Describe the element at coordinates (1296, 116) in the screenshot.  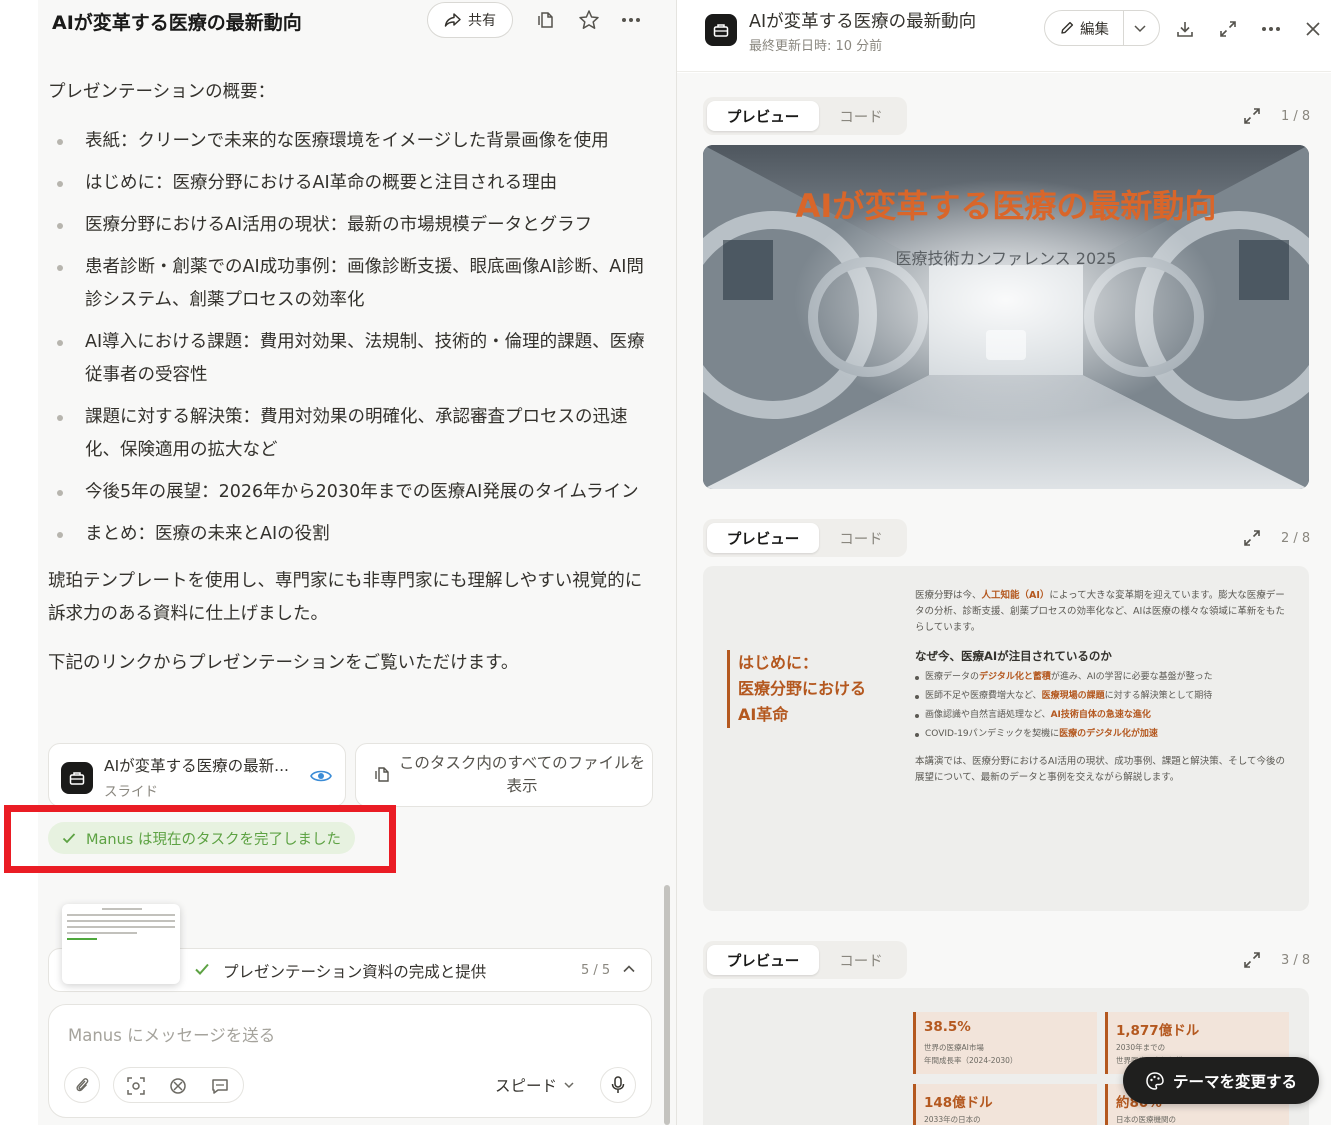
I see `page-indicator: 1 / 8` at that location.